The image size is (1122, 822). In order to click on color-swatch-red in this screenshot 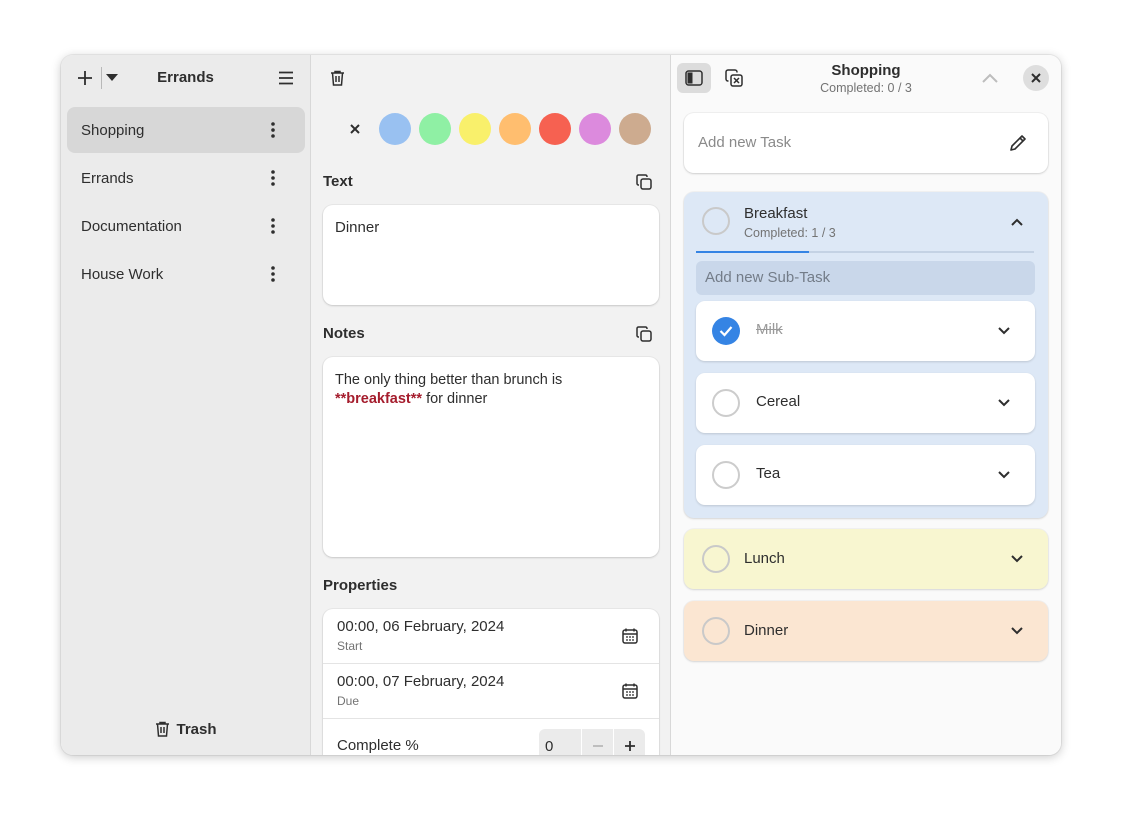, I will do `click(555, 129)`.